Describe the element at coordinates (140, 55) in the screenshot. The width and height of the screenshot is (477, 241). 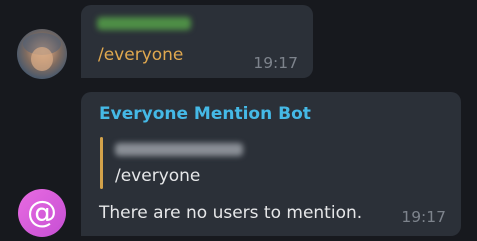
I see `message-command-text: /everyone` at that location.